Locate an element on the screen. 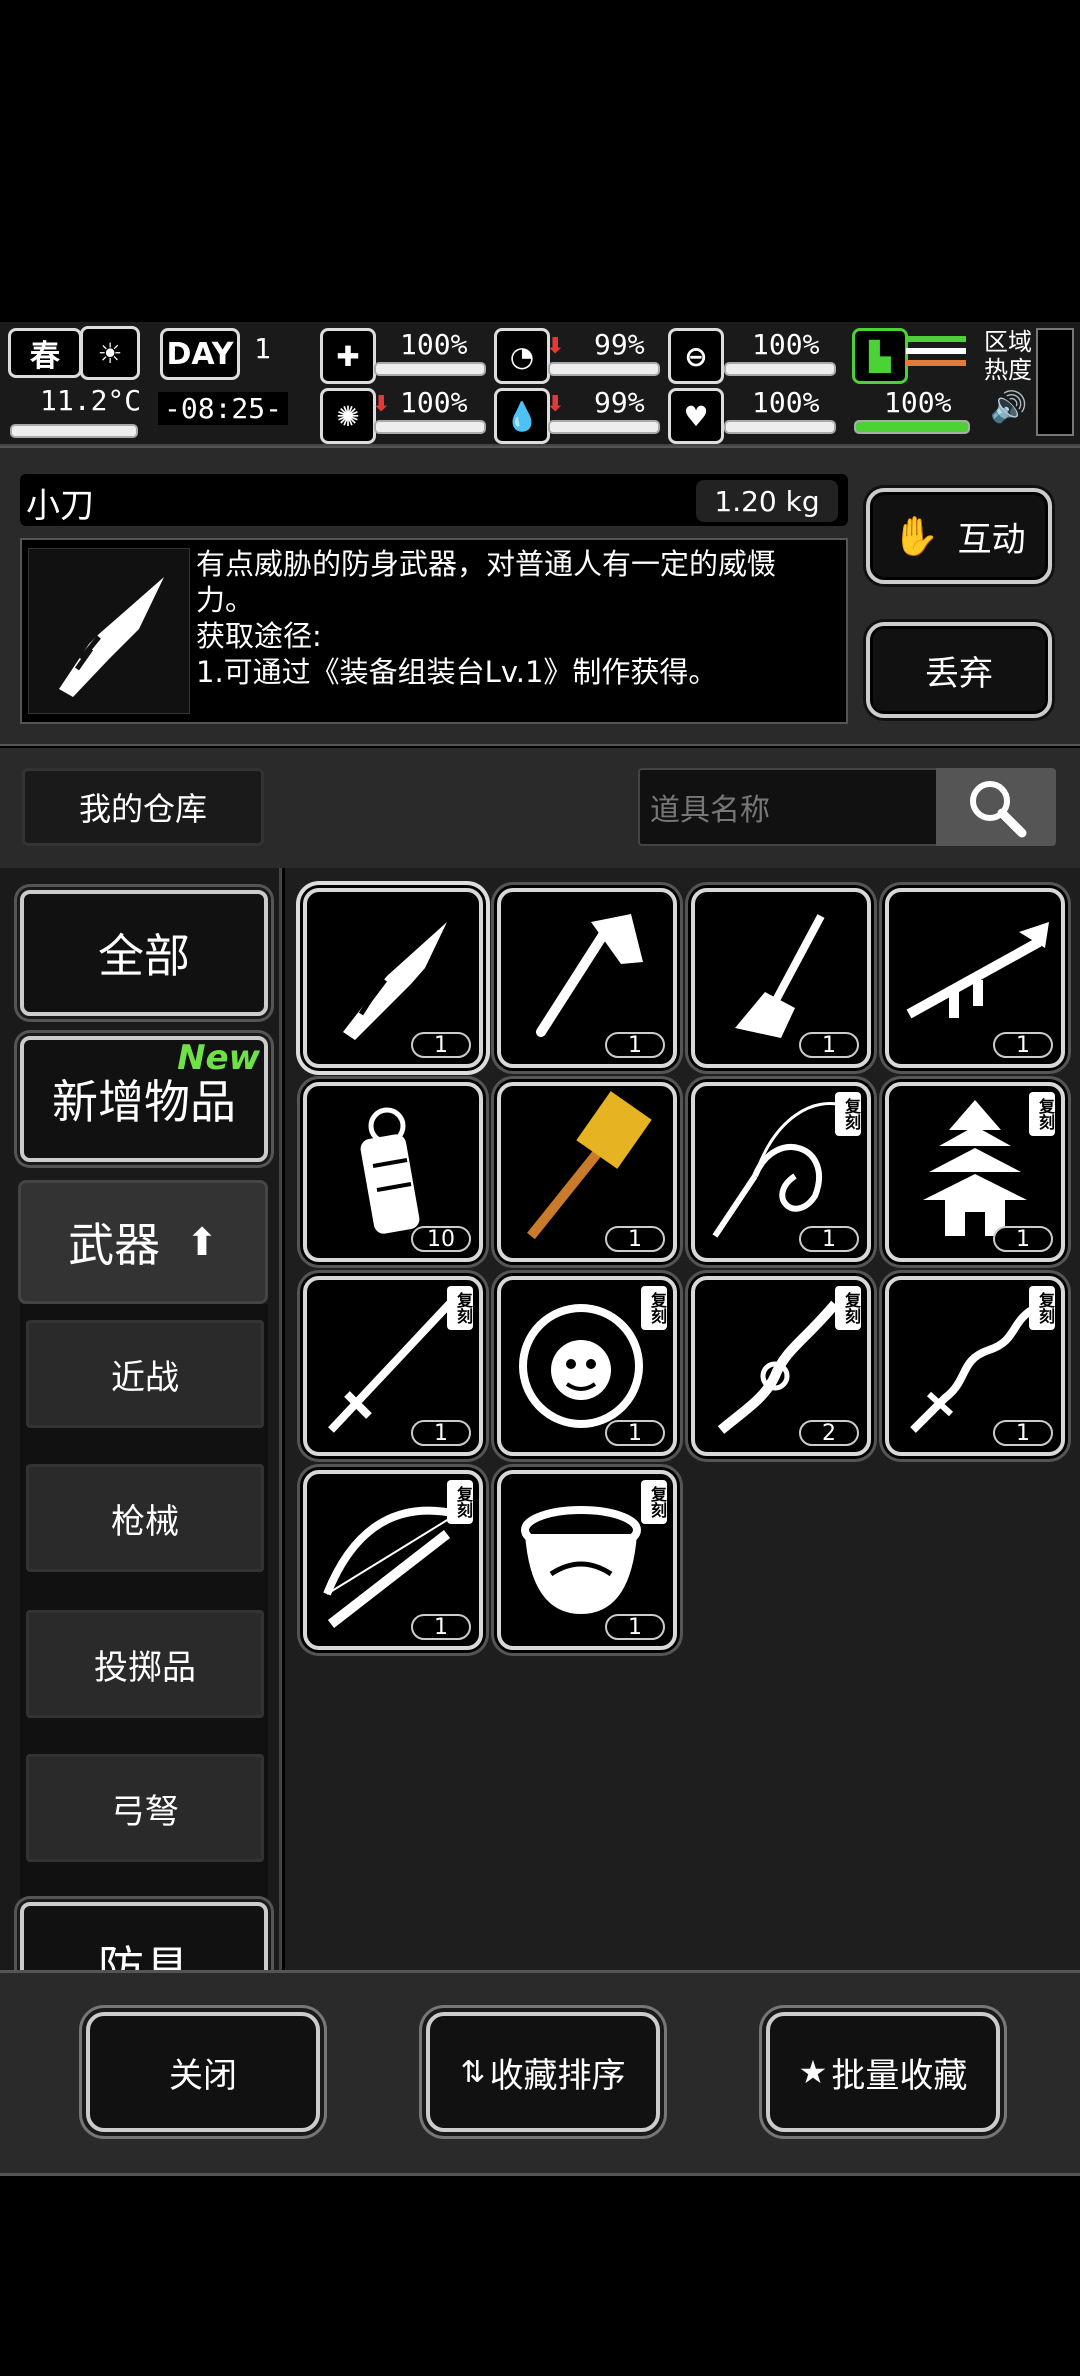 Image resolution: width=1080 pixels, height=2376 pixels. mood-bar is located at coordinates (780, 427).